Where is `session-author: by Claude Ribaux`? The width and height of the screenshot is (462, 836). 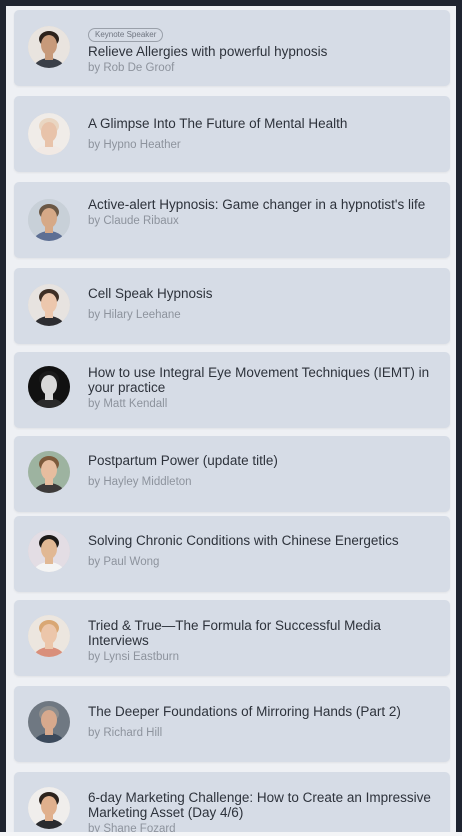 session-author: by Claude Ribaux is located at coordinates (133, 221).